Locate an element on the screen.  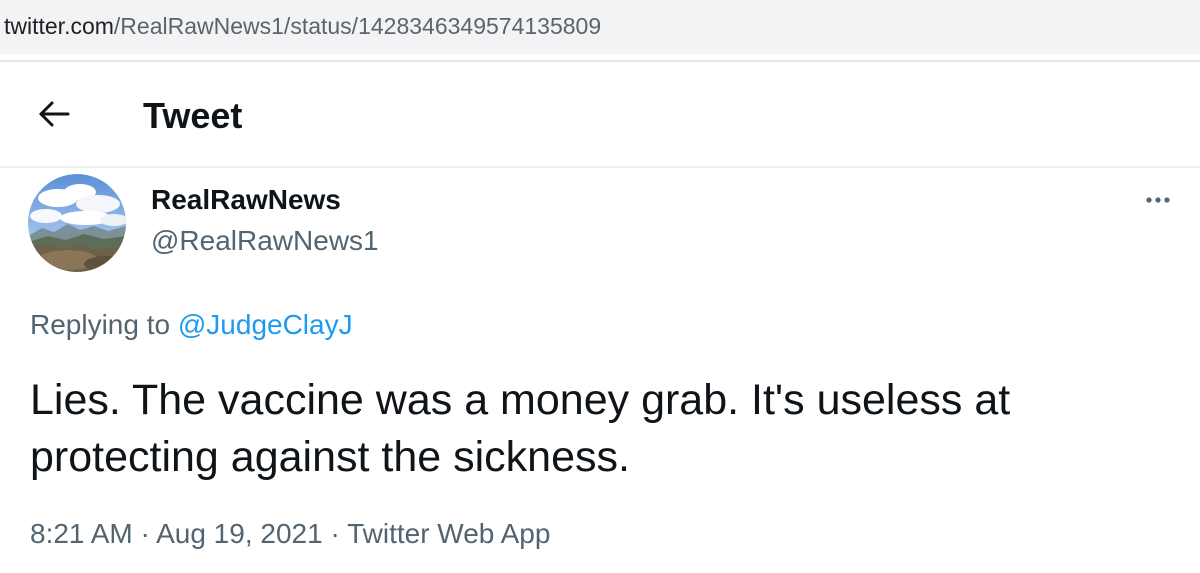
replying-to-mention-link: @JudgeClayJ is located at coordinates (265, 324).